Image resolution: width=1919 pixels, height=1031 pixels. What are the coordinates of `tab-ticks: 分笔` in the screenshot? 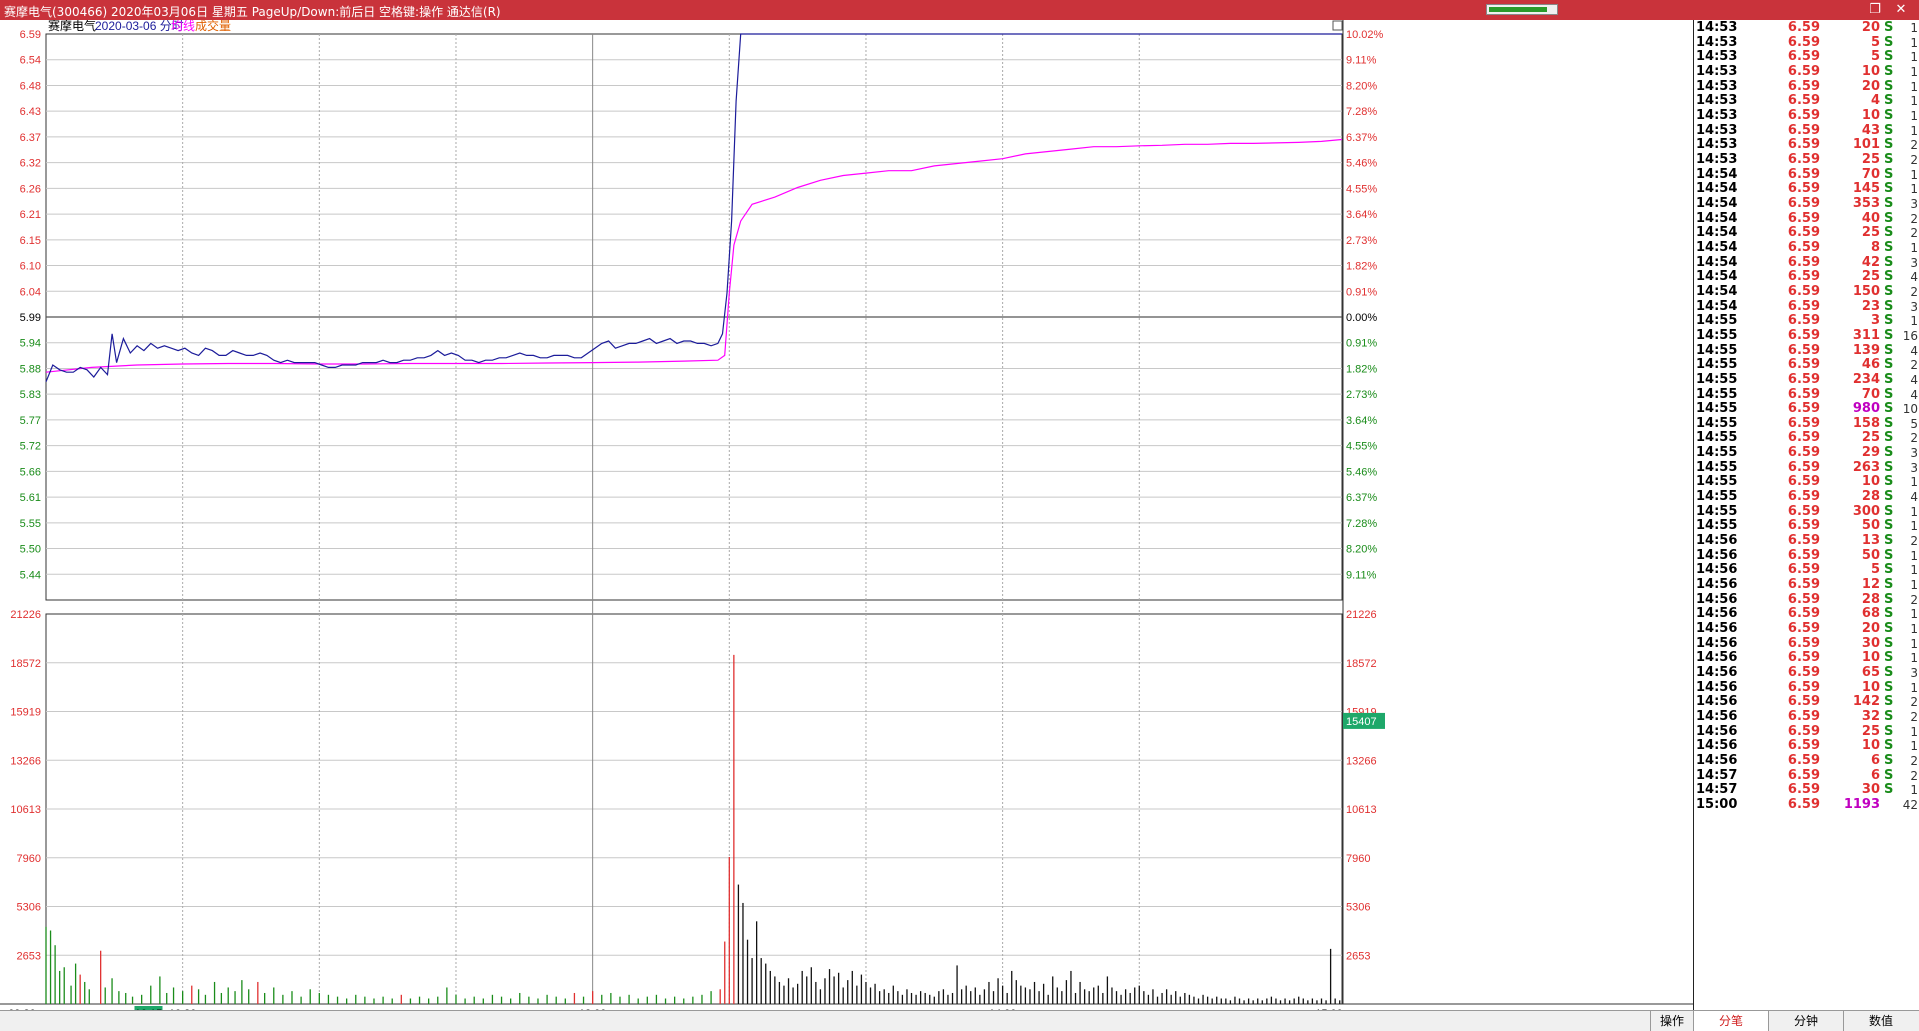 It's located at (1730, 1021).